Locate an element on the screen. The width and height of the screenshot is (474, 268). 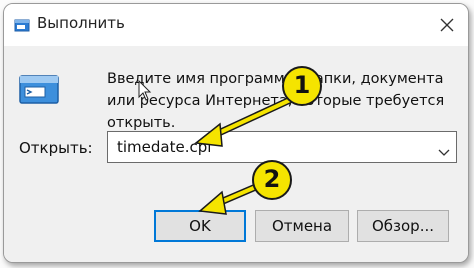
open-combobox: timedate.cpl is located at coordinates (282, 147).